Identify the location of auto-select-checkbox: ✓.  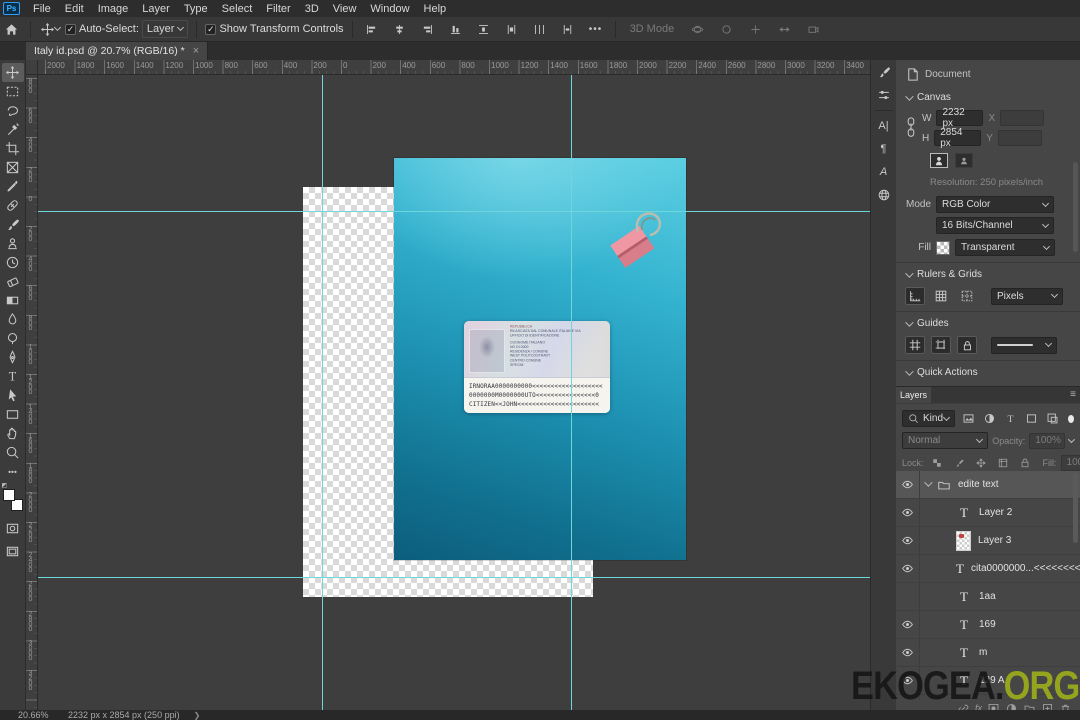
(70, 29).